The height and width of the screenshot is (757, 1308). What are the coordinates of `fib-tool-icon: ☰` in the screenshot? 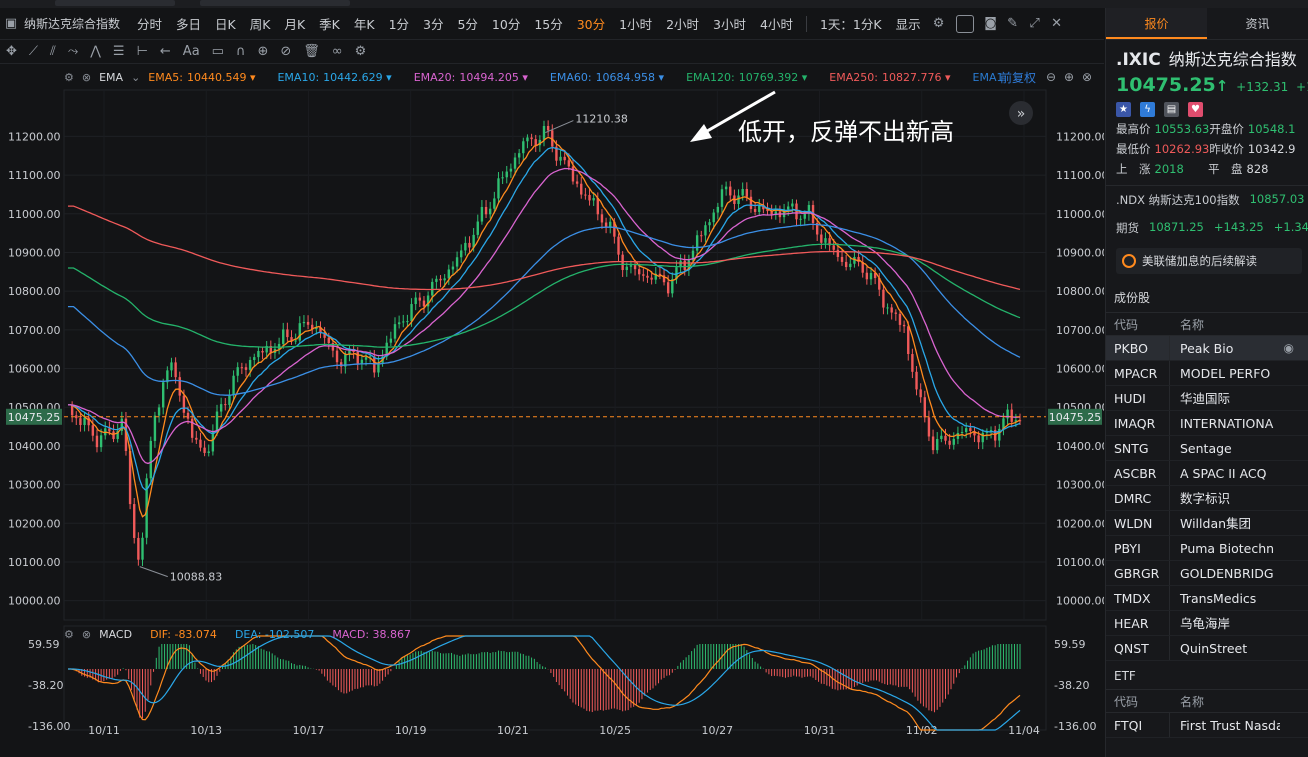 It's located at (119, 51).